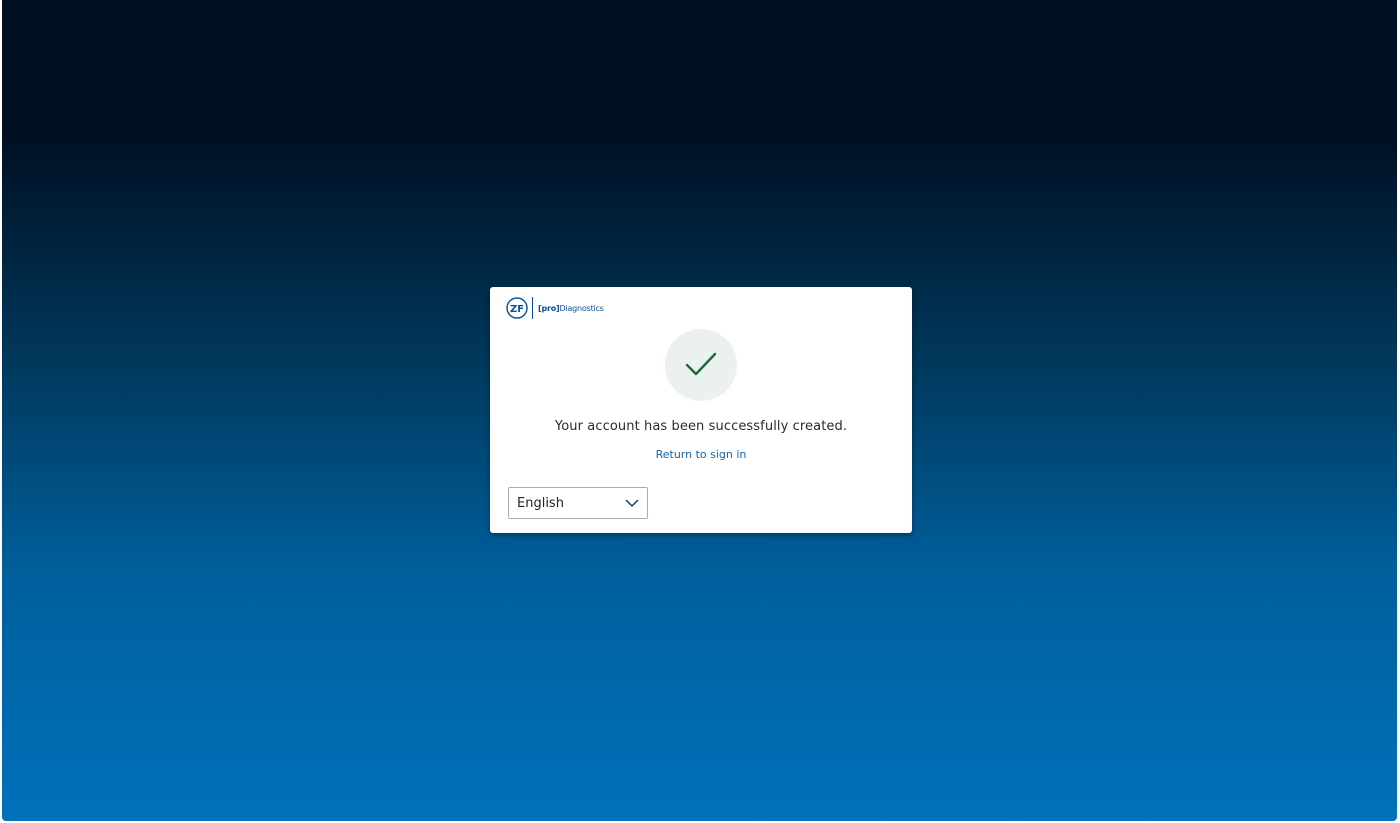  What do you see at coordinates (632, 503) in the screenshot?
I see `chevron-down-icon` at bounding box center [632, 503].